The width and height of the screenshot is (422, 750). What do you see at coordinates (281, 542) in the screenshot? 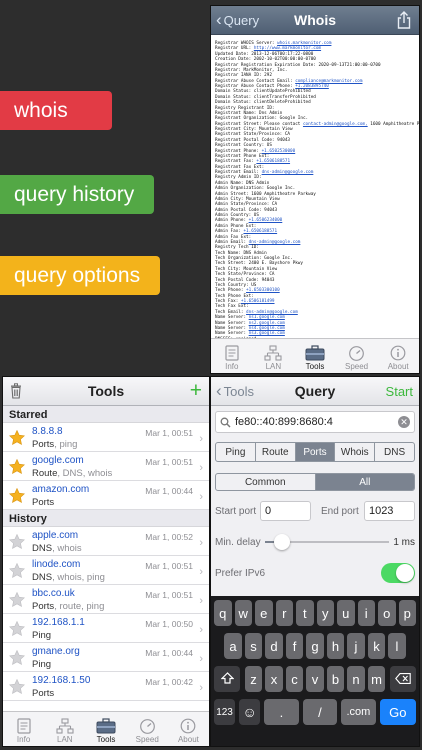
I see `slider-thumb` at bounding box center [281, 542].